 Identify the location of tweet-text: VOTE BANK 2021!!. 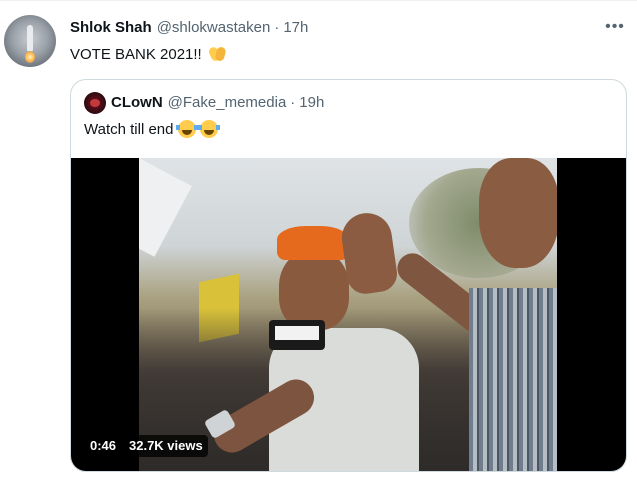
(136, 54).